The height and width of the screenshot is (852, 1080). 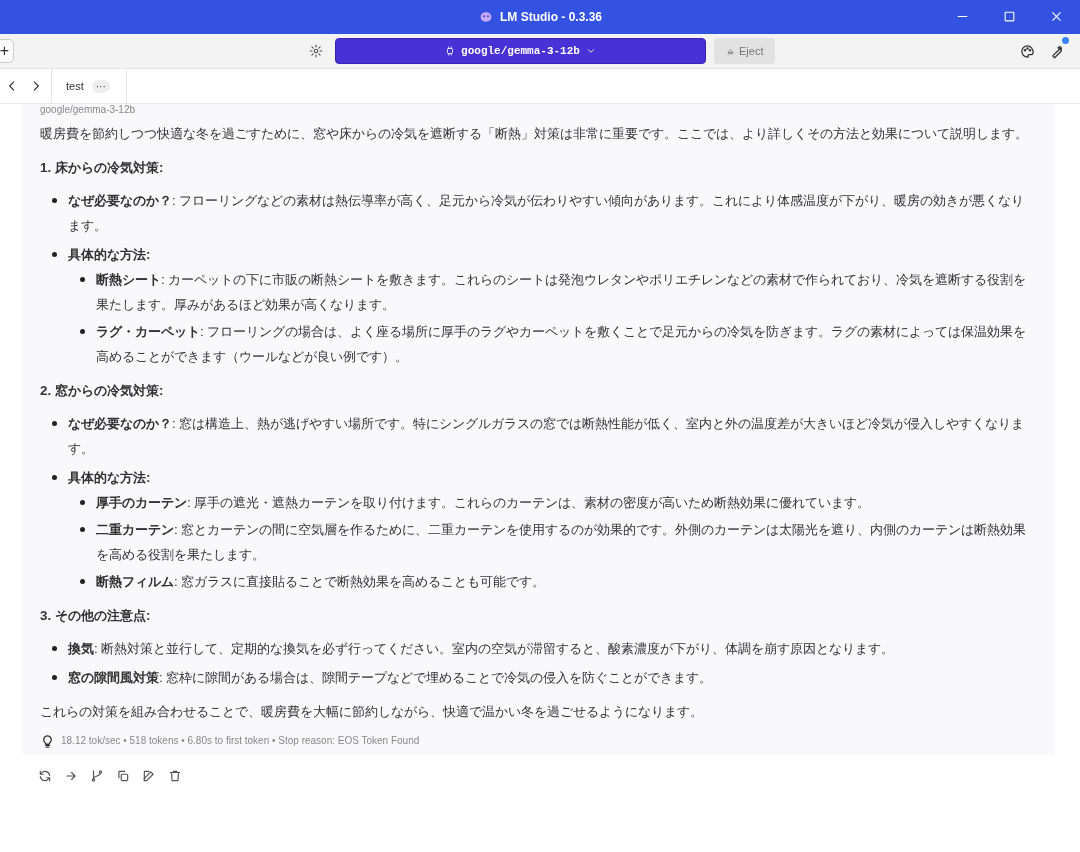 I want to click on delete-icon, so click(x=175, y=776).